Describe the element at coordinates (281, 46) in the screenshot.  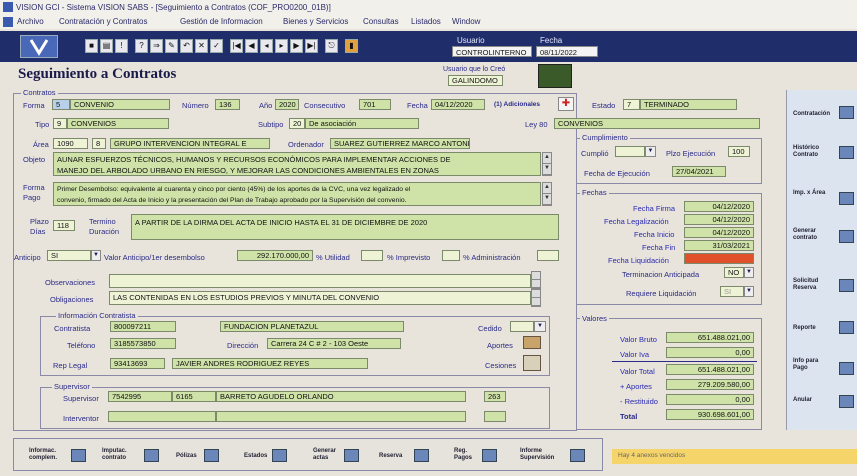
I see `next-record-icon: ▸` at that location.